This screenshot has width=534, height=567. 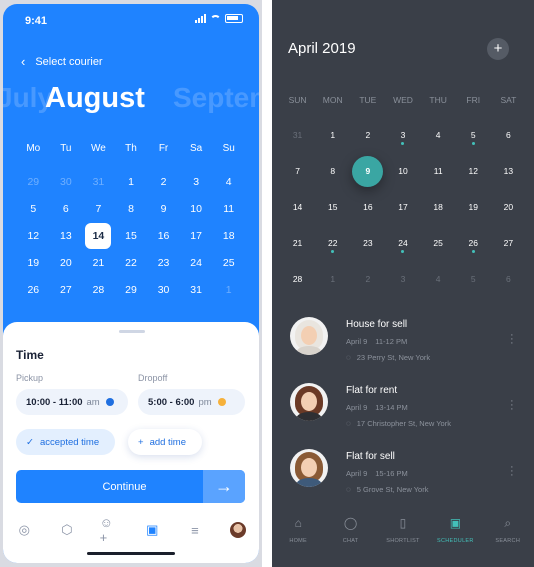 I want to click on month-carousel: July August September, so click(x=131, y=100).